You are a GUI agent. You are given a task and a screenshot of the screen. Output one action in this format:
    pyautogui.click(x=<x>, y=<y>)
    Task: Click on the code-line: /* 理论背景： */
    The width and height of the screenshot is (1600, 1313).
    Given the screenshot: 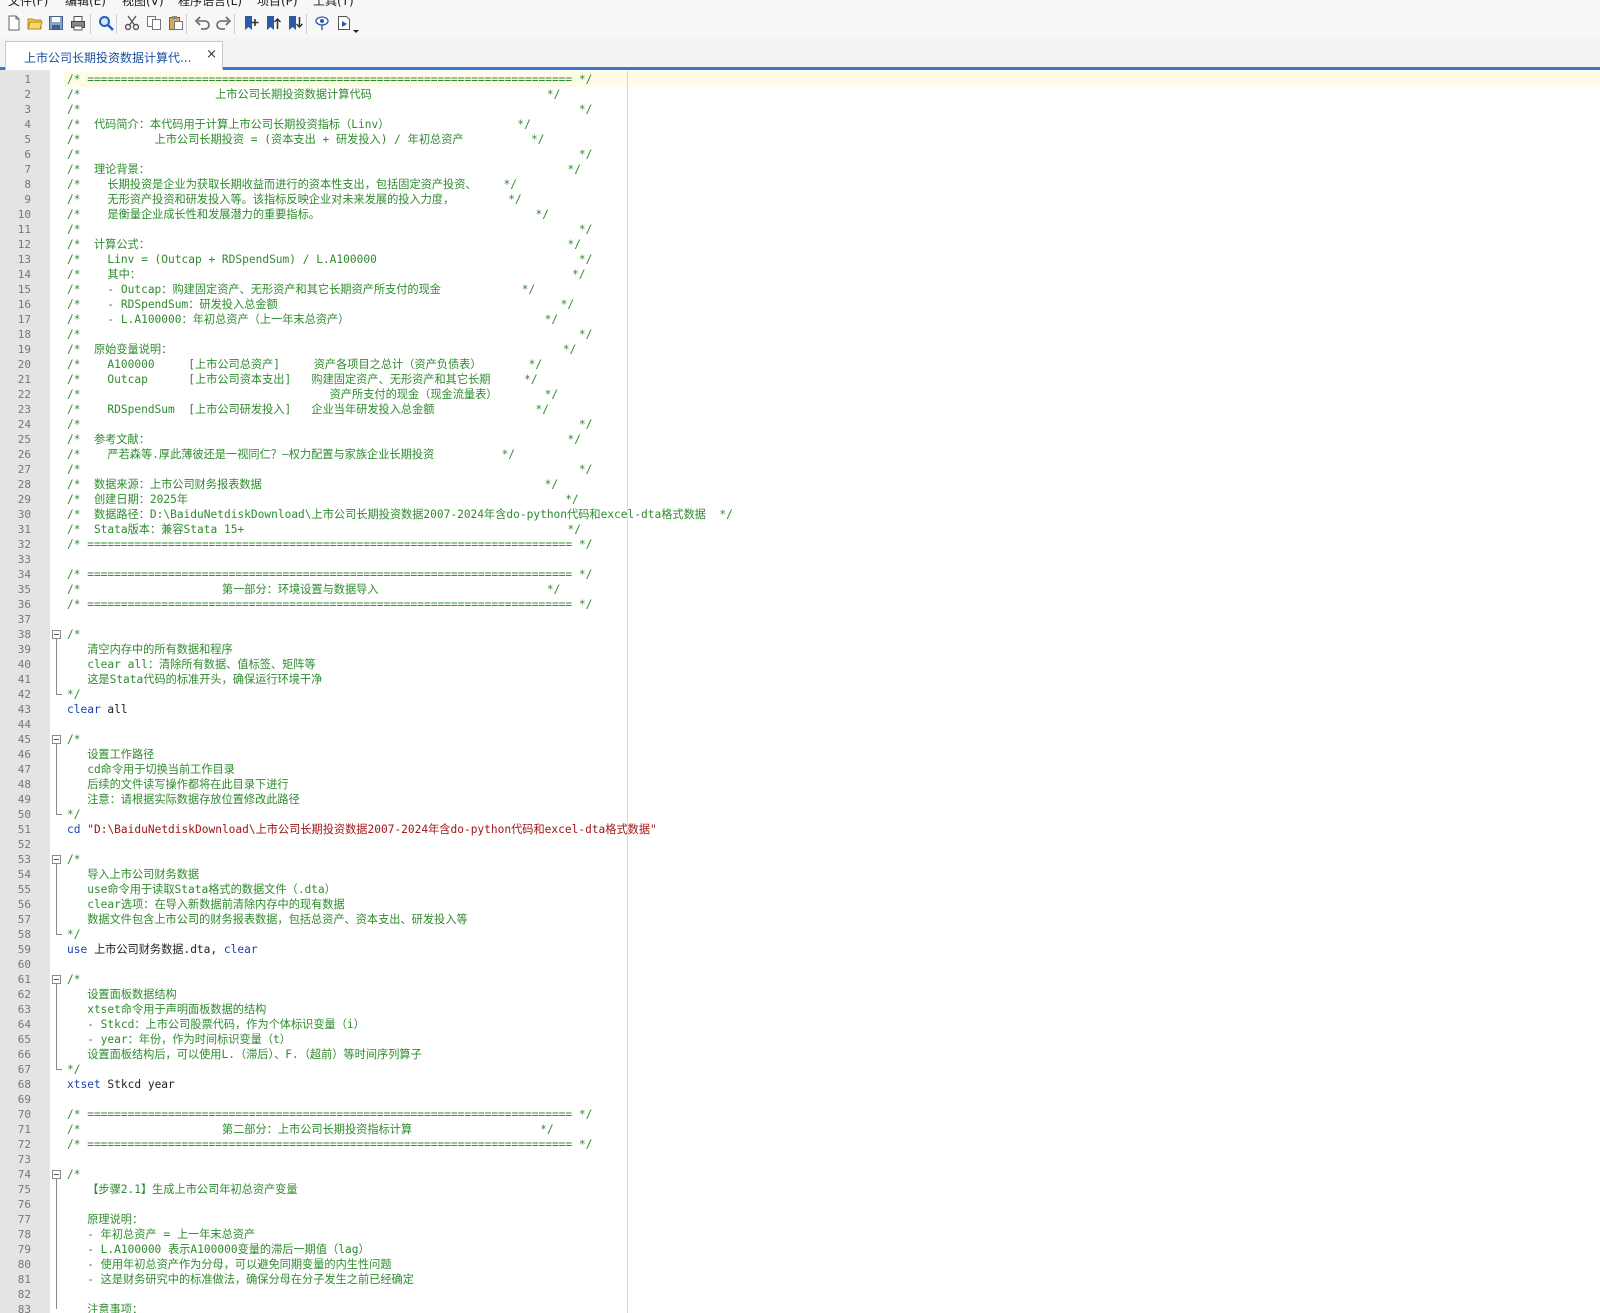 What is the action you would take?
    pyautogui.click(x=324, y=169)
    